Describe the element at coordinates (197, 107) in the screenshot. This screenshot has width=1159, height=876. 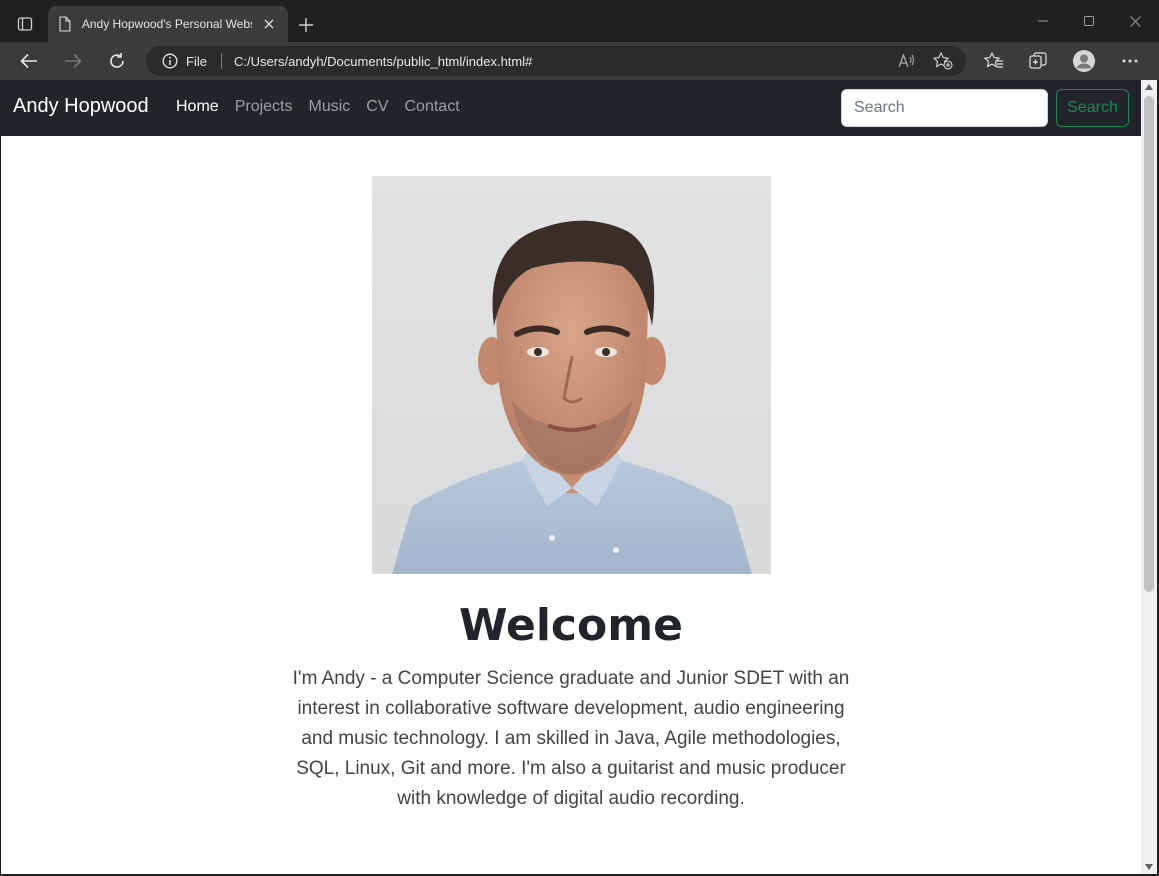
I see `nav-link-home: Home` at that location.